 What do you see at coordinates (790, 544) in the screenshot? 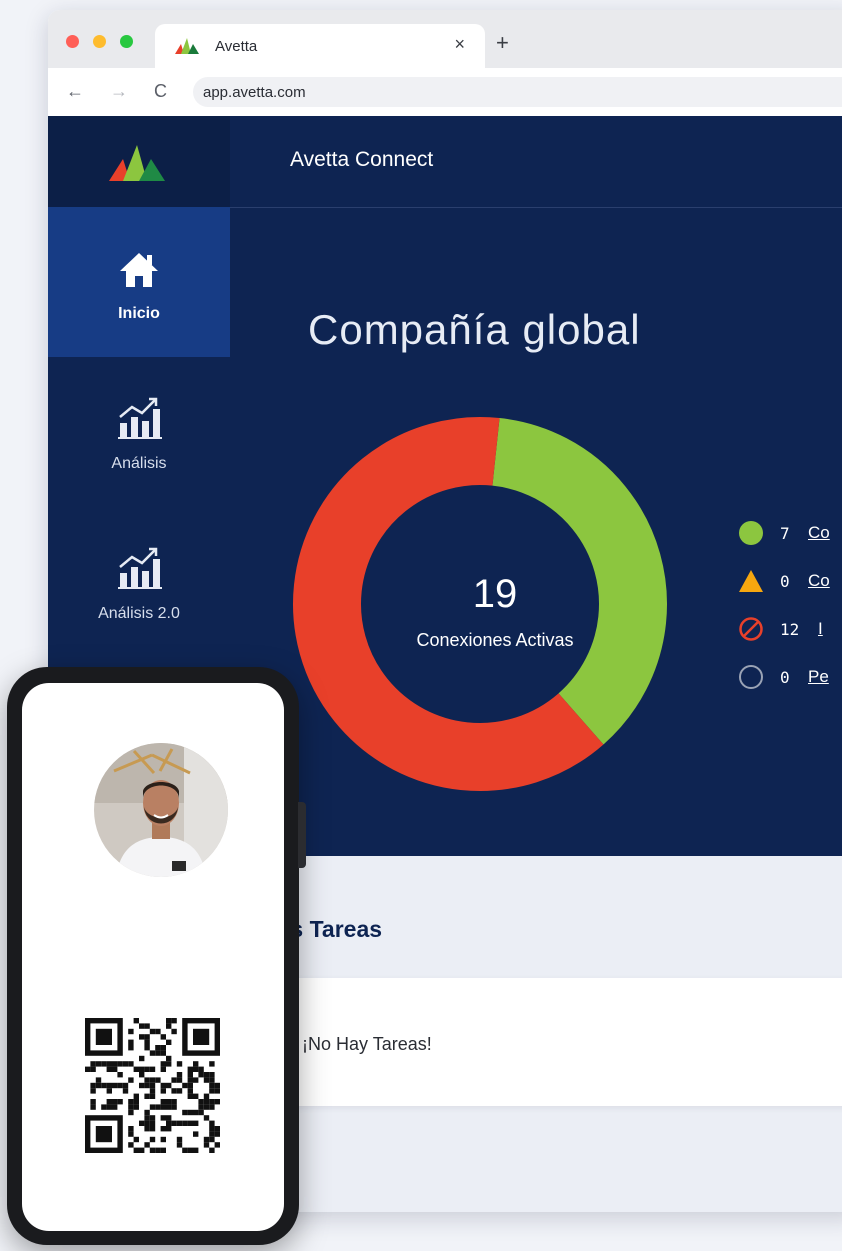
I see `legend-item: 7 Co` at bounding box center [790, 544].